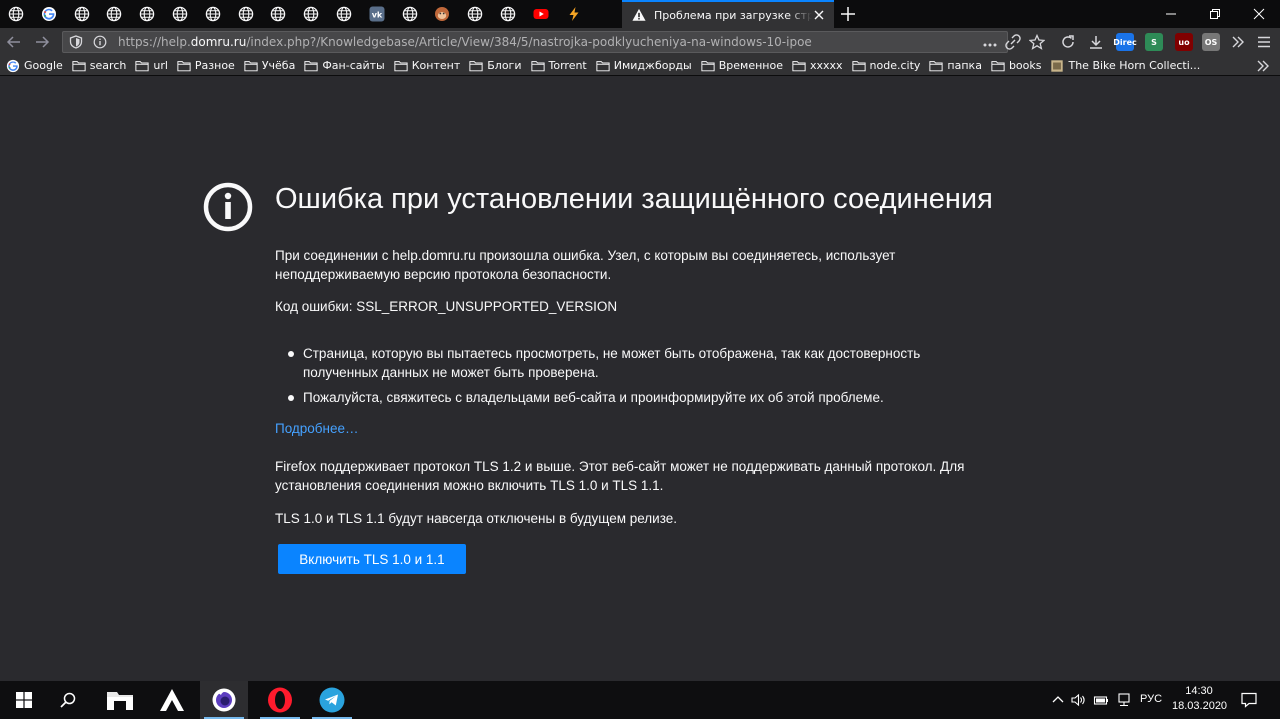  What do you see at coordinates (955, 66) in the screenshot?
I see `bookmark-item: папка` at bounding box center [955, 66].